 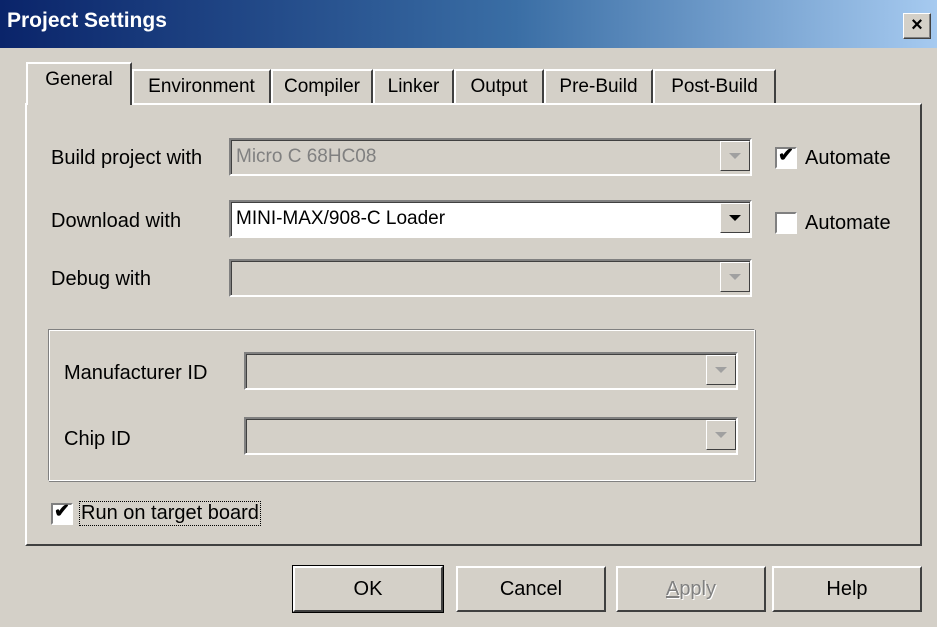 What do you see at coordinates (491, 436) in the screenshot?
I see `chip-id-combo` at bounding box center [491, 436].